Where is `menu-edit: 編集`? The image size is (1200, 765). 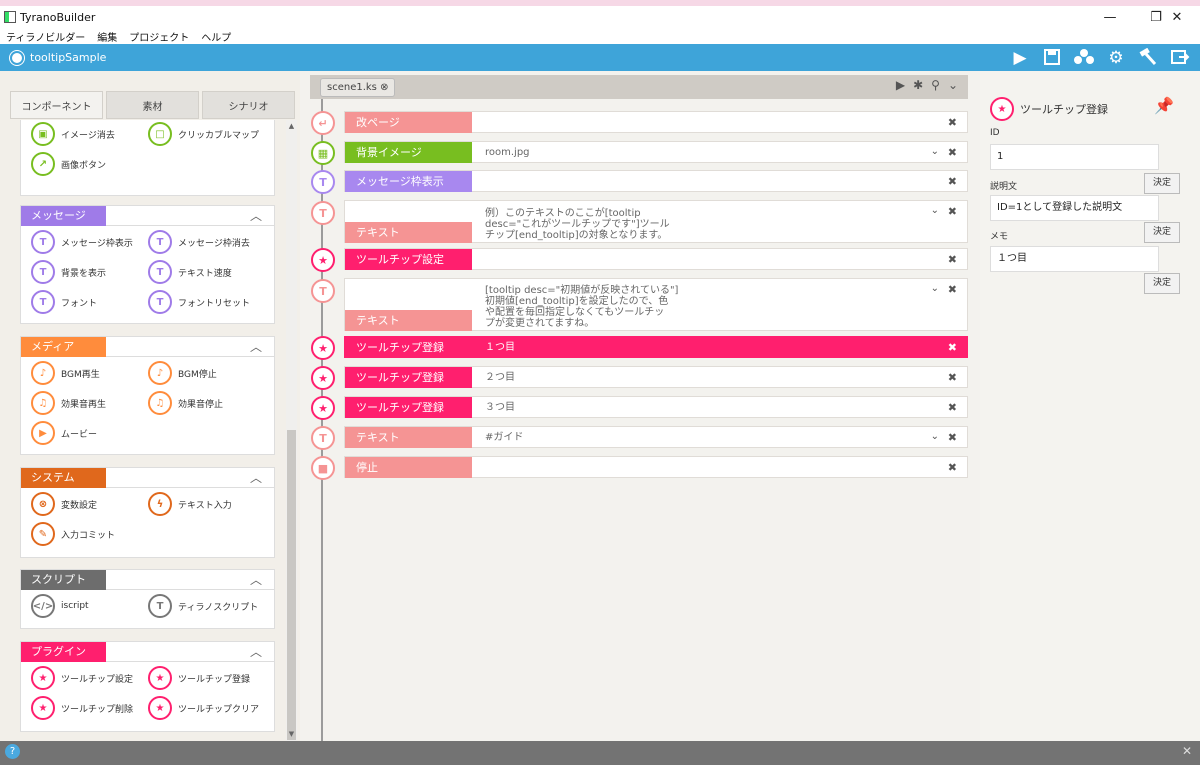 menu-edit: 編集 is located at coordinates (107, 36).